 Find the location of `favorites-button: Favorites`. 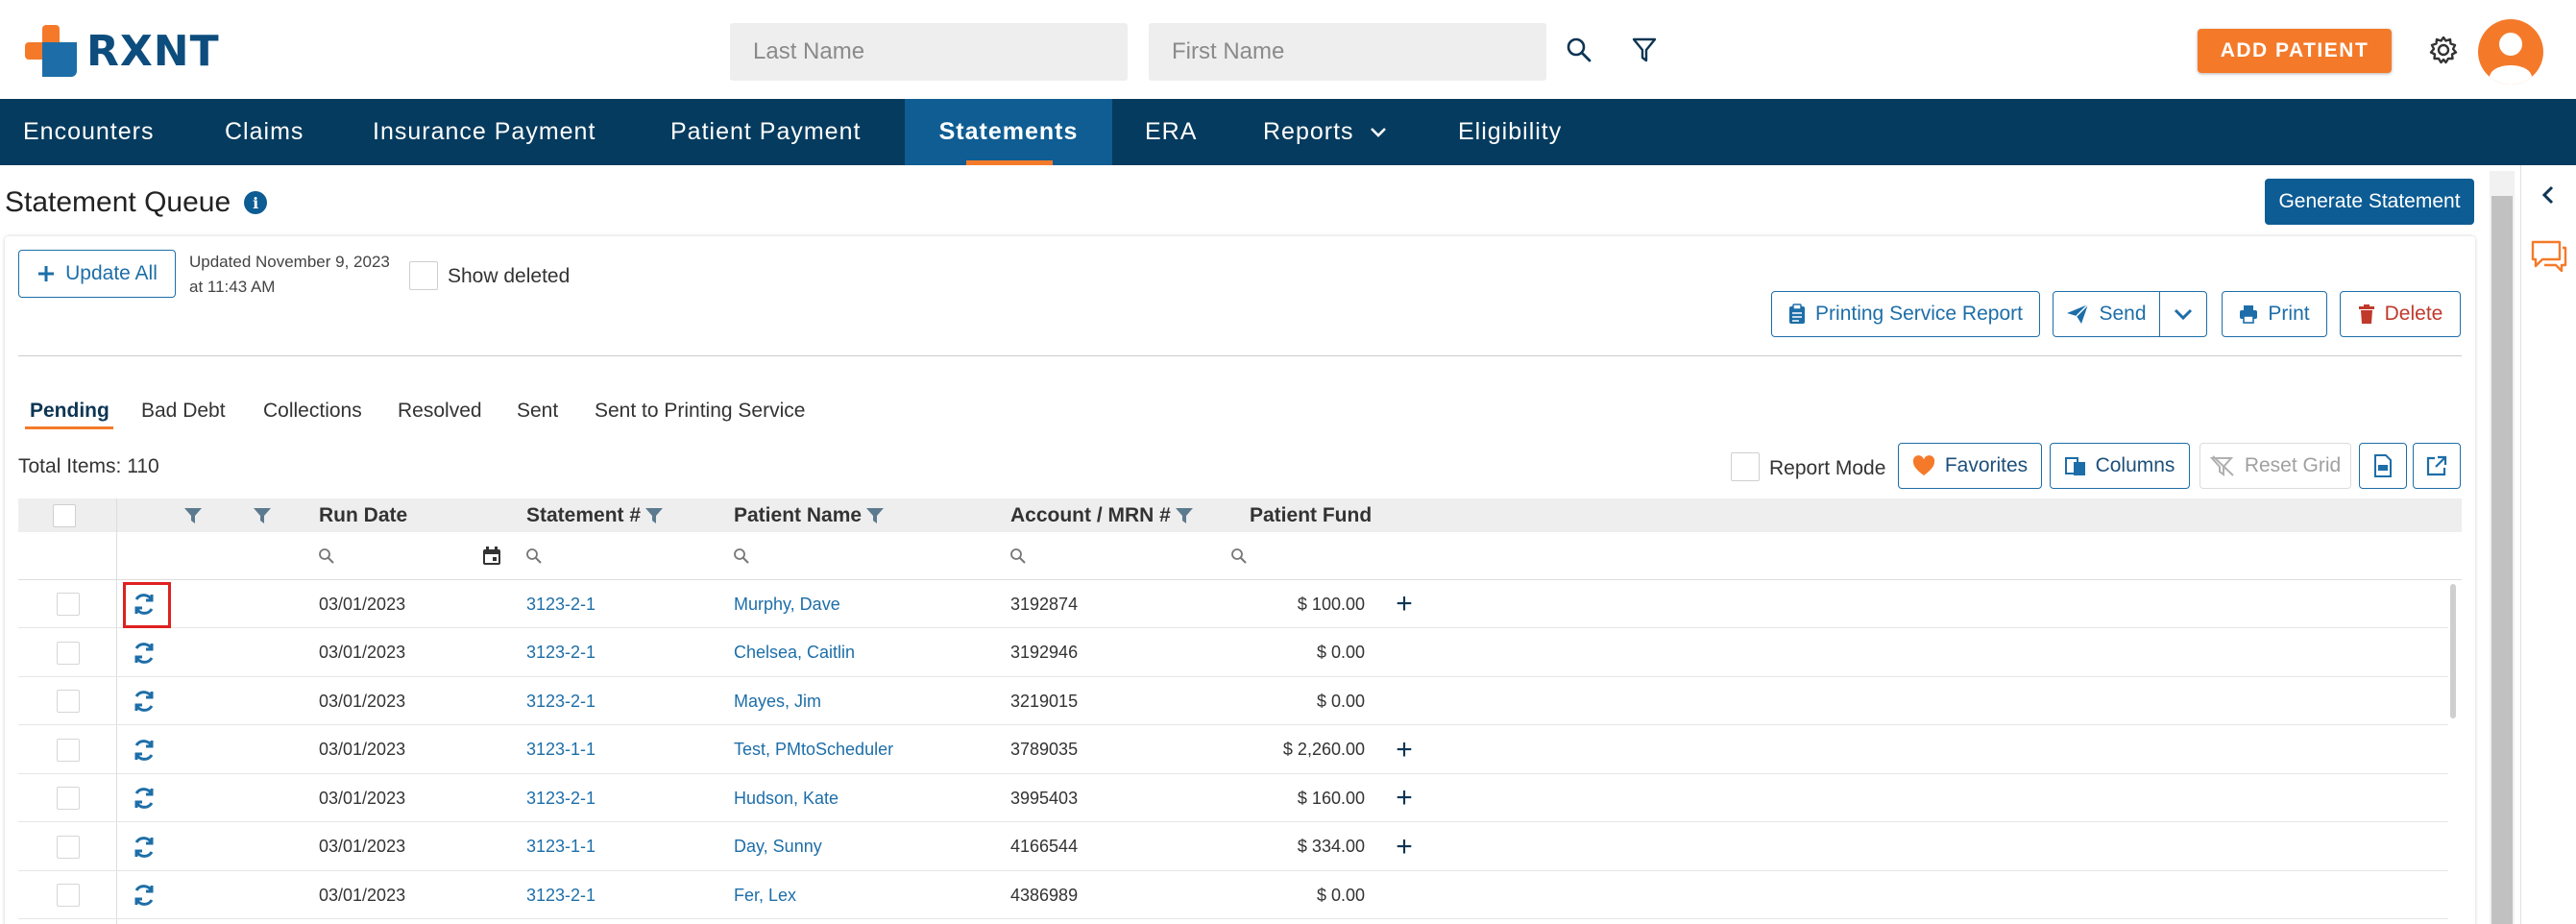

favorites-button: Favorites is located at coordinates (1970, 466).